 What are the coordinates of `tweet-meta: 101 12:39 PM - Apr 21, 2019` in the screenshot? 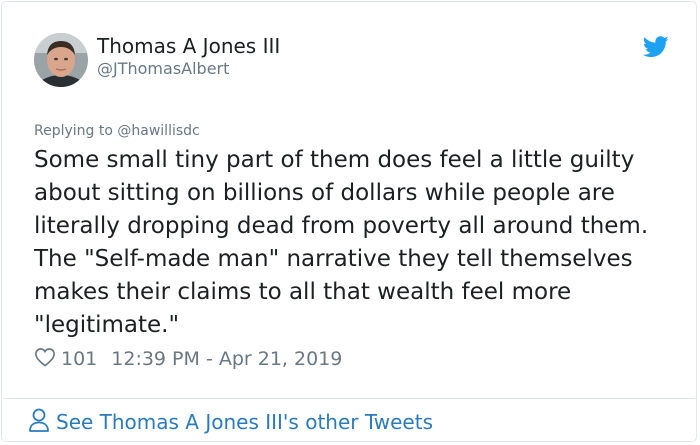 It's located at (188, 359).